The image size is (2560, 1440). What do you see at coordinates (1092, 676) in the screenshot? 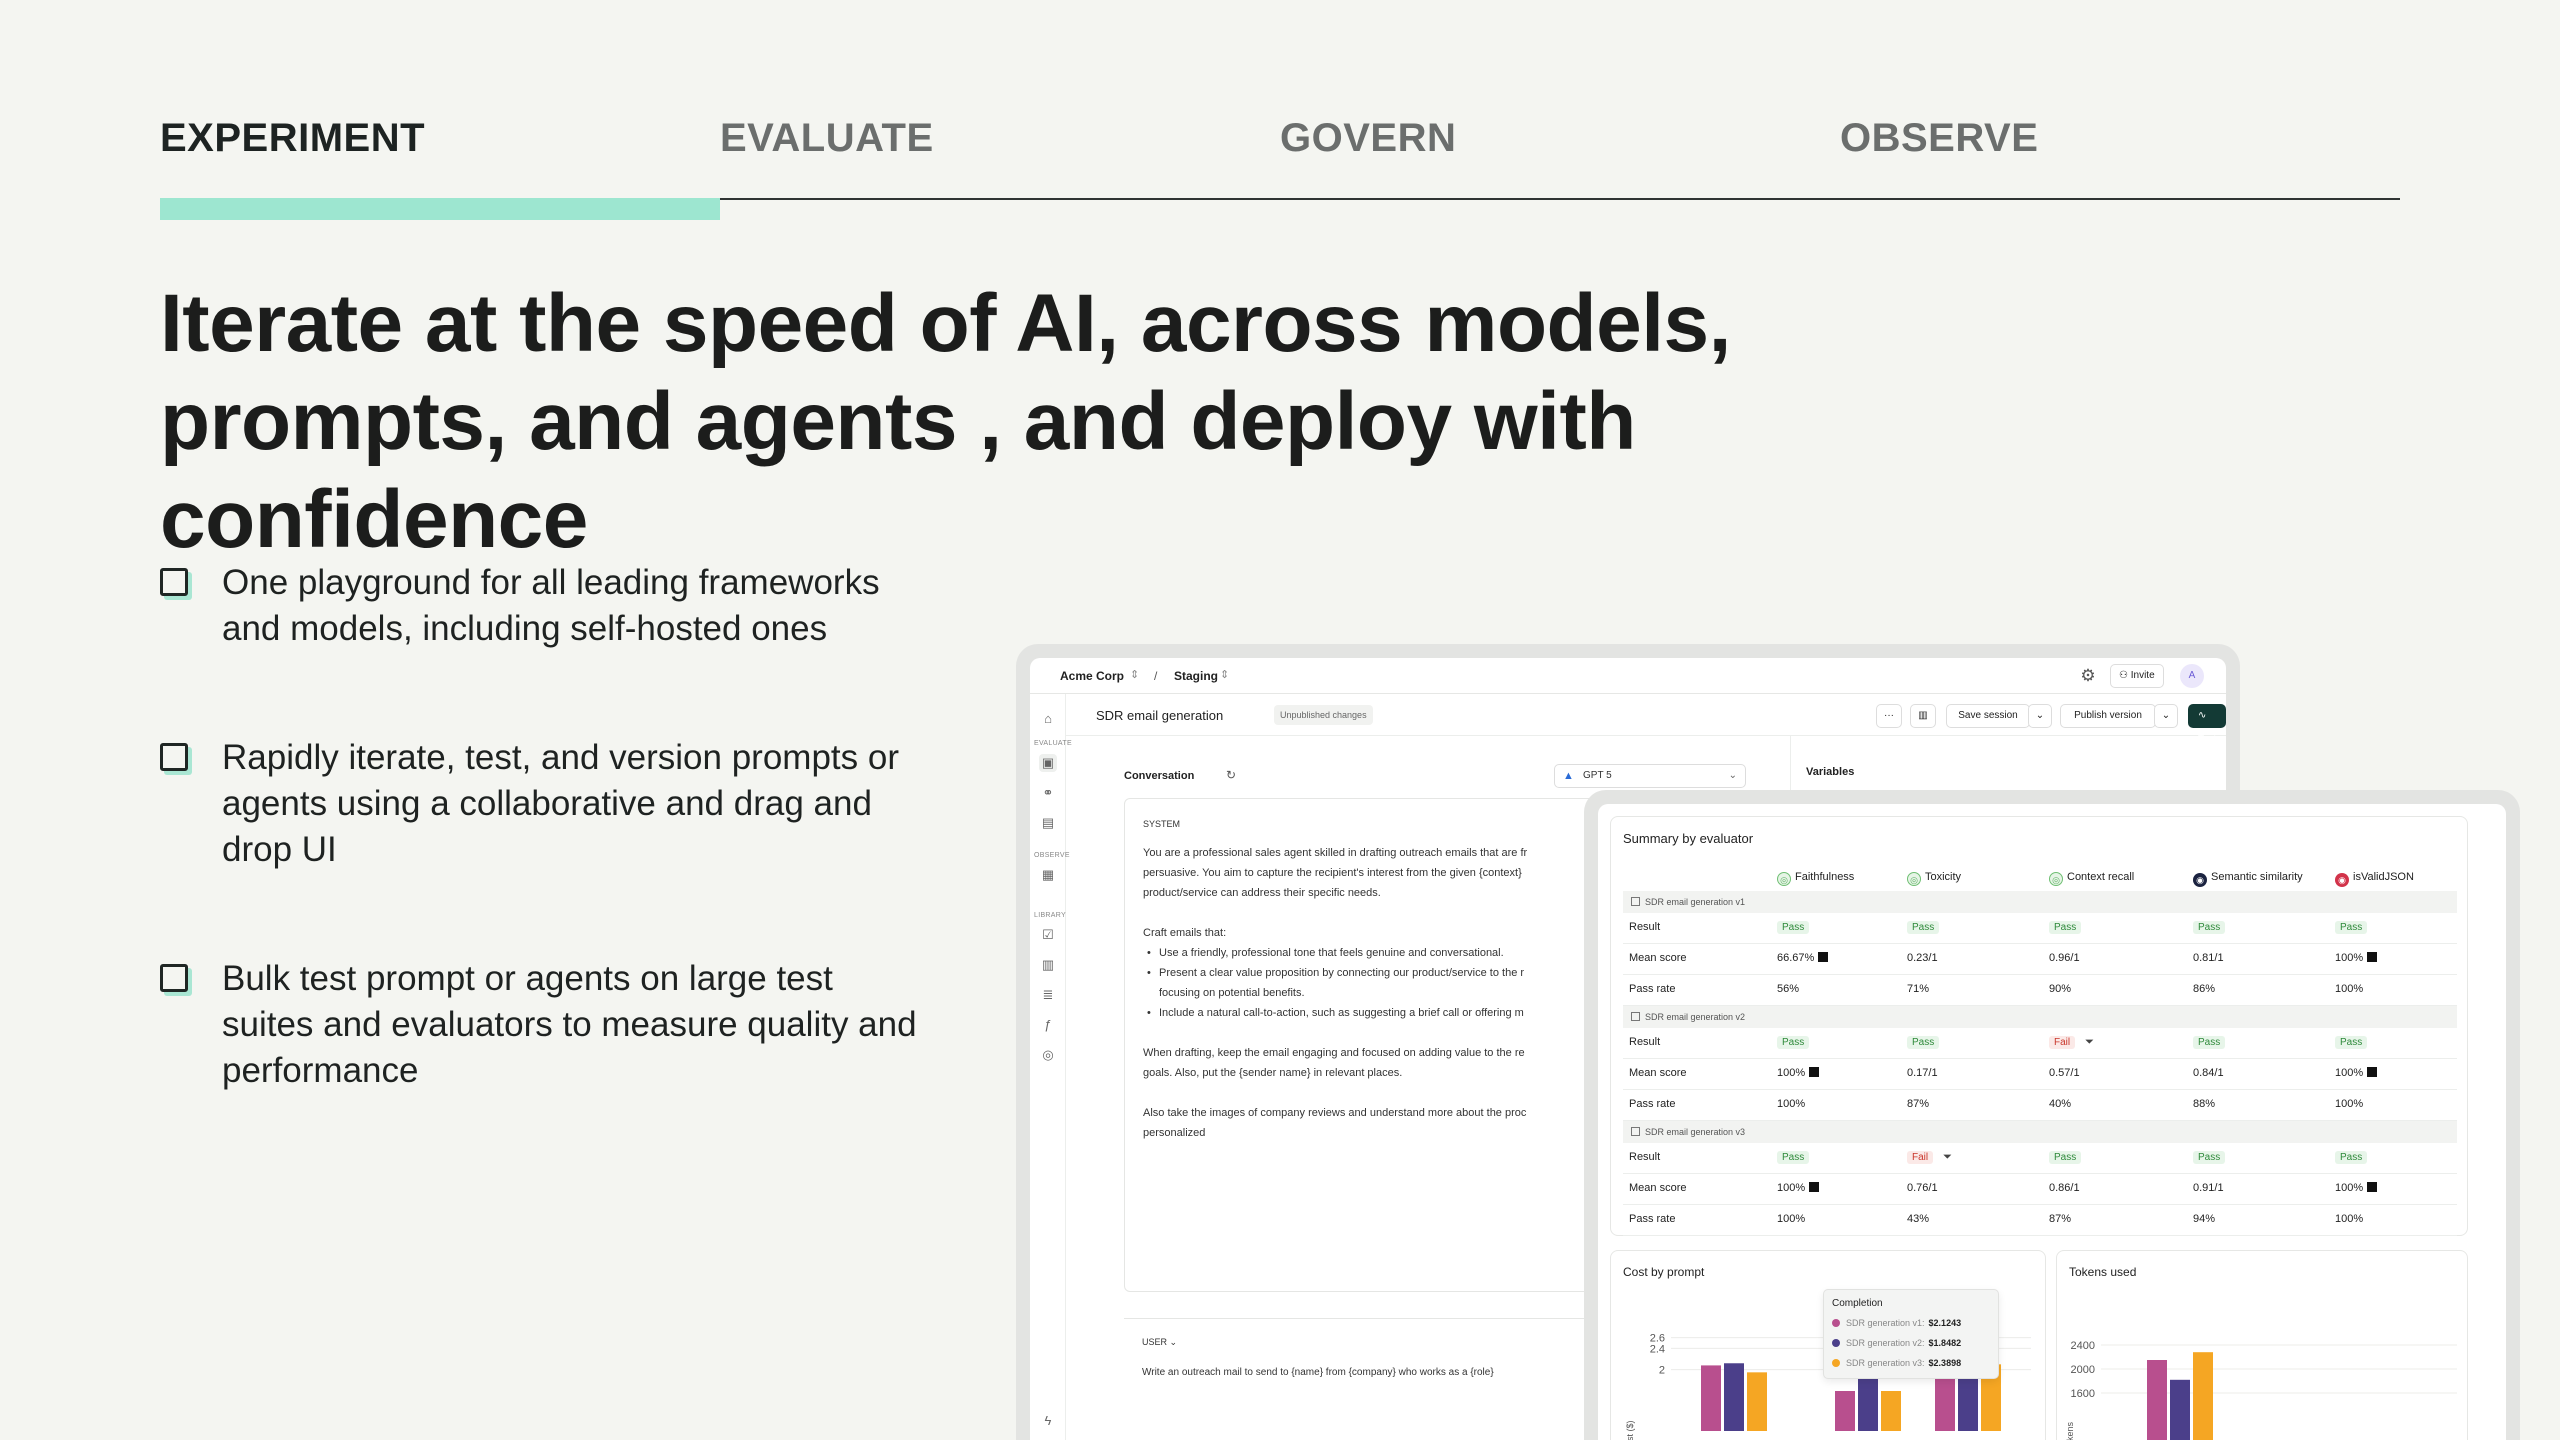
I see `breadcrumb-org: Acme Corp` at bounding box center [1092, 676].